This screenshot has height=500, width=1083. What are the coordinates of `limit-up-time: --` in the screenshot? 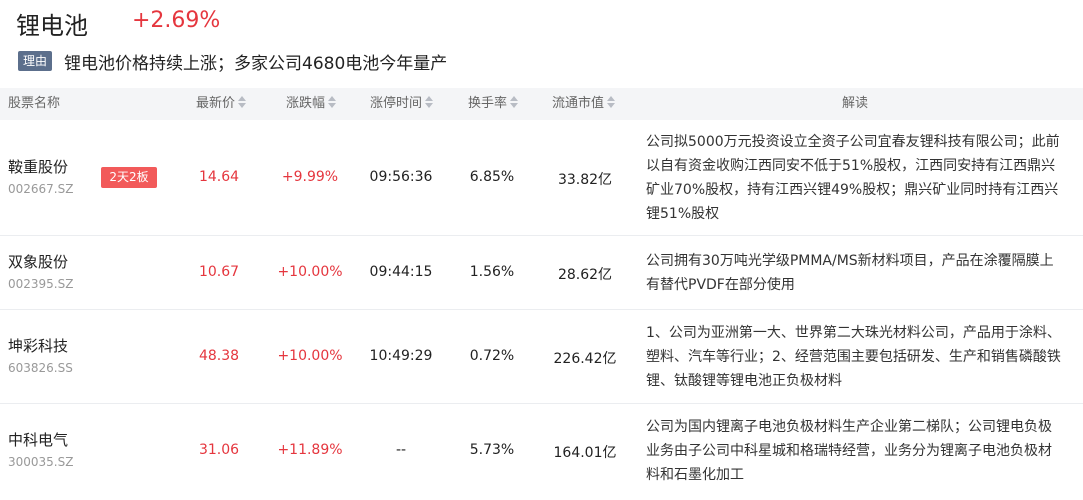 It's located at (401, 450).